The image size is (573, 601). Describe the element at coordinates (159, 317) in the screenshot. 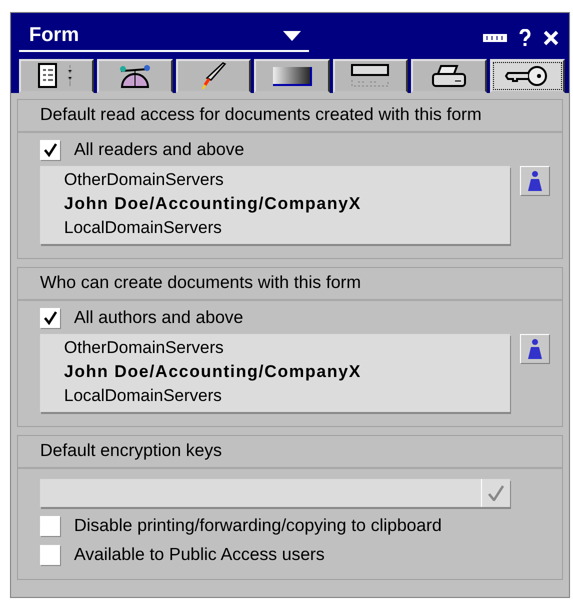

I see `checkbox-label: All authors and above` at that location.